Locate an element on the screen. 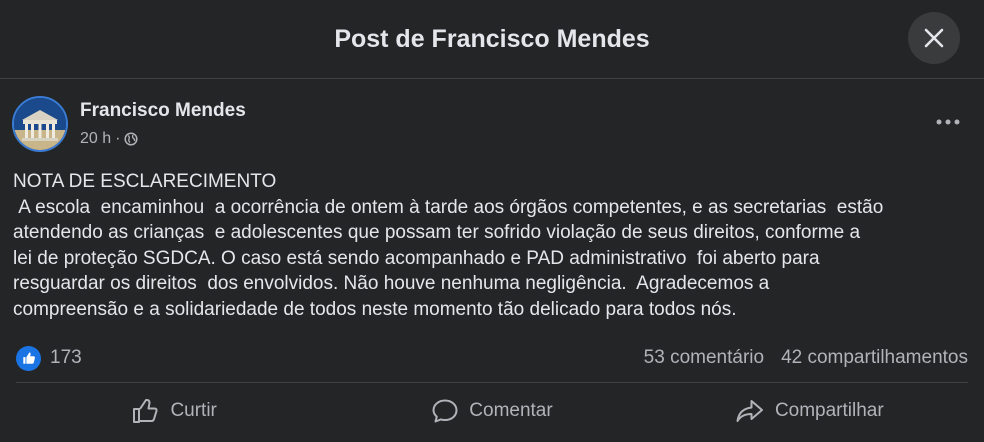 The image size is (984, 442). share-count: 42 compartilhamentos is located at coordinates (874, 358).